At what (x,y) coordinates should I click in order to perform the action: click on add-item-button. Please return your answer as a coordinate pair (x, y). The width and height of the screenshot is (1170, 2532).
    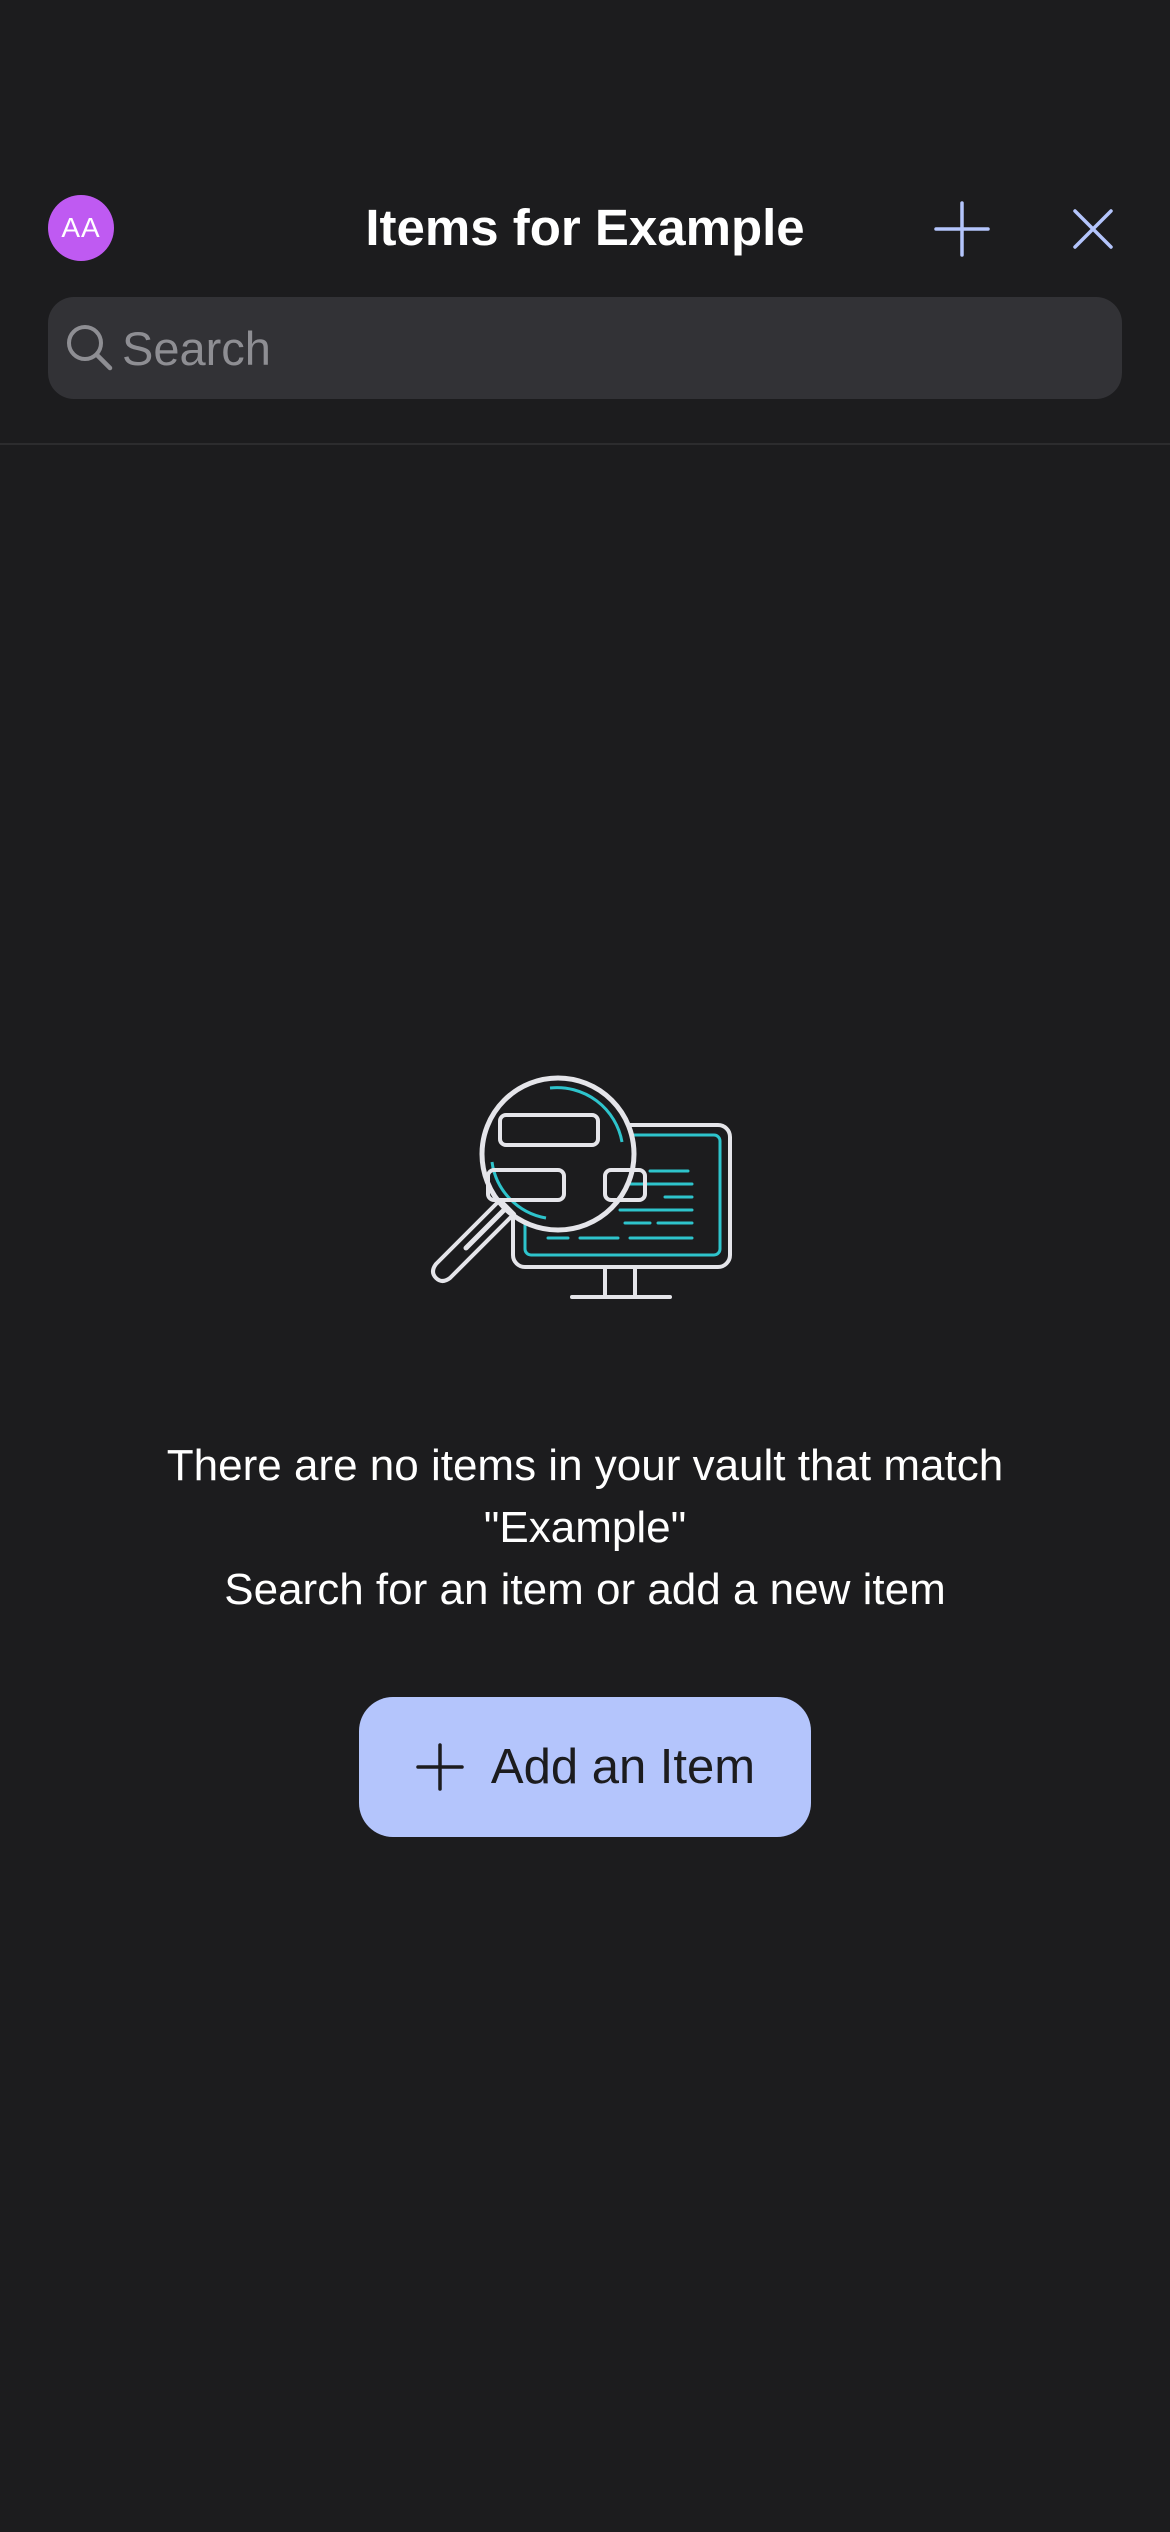
    Looking at the image, I should click on (962, 229).